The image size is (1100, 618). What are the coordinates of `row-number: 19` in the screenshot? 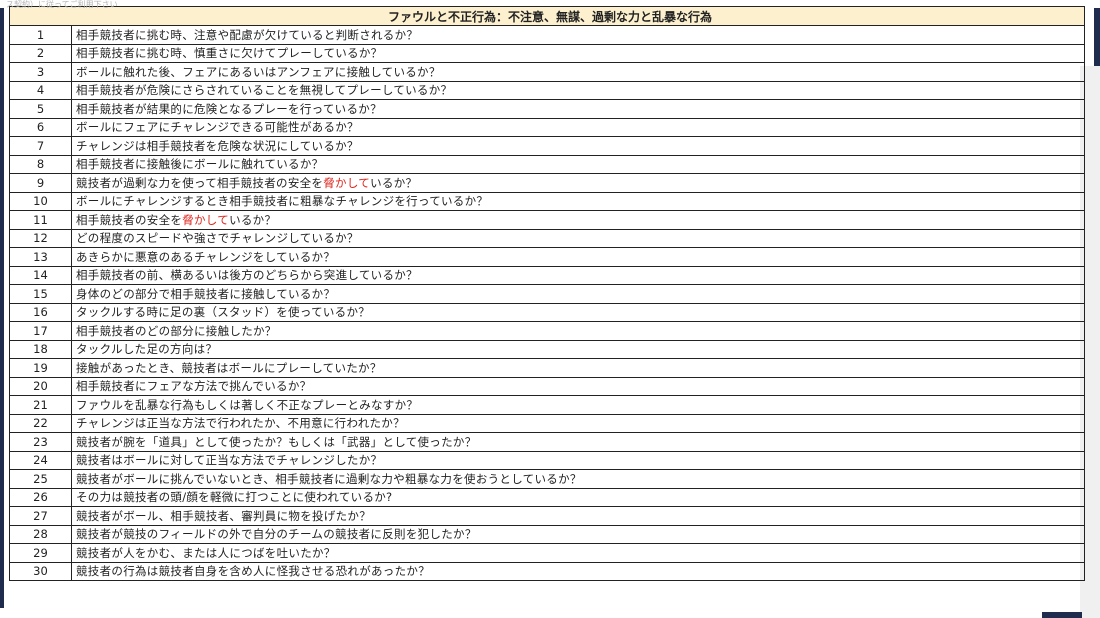 It's located at (40, 368).